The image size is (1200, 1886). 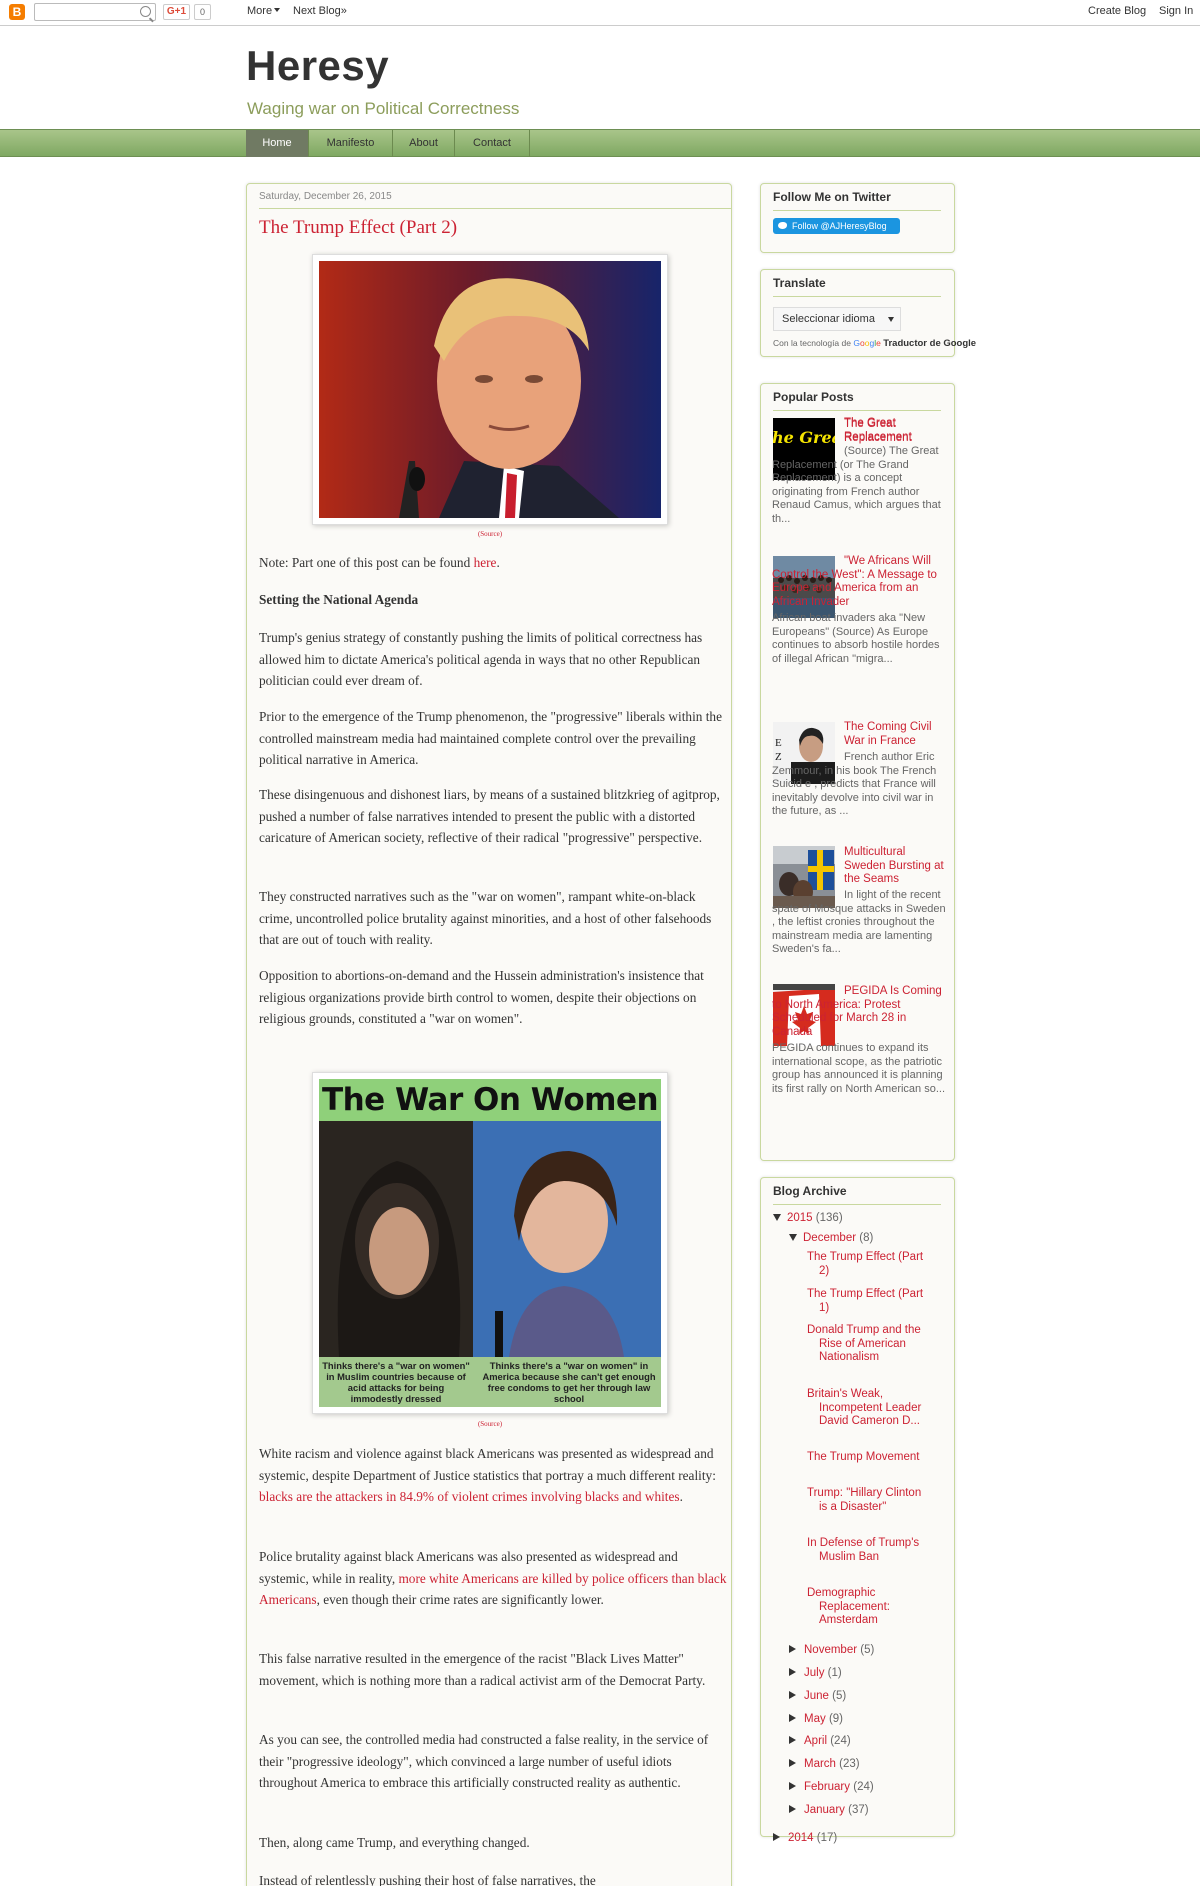 What do you see at coordinates (815, 1741) in the screenshot?
I see `archive-month-label: April` at bounding box center [815, 1741].